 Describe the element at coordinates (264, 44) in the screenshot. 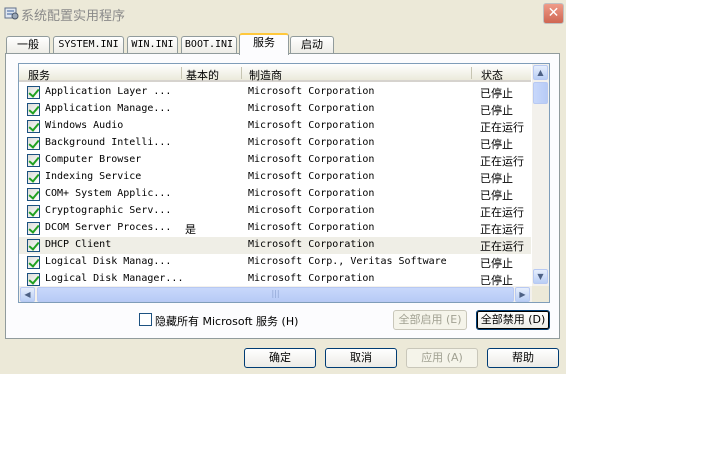

I see `tab-services: 服务` at that location.